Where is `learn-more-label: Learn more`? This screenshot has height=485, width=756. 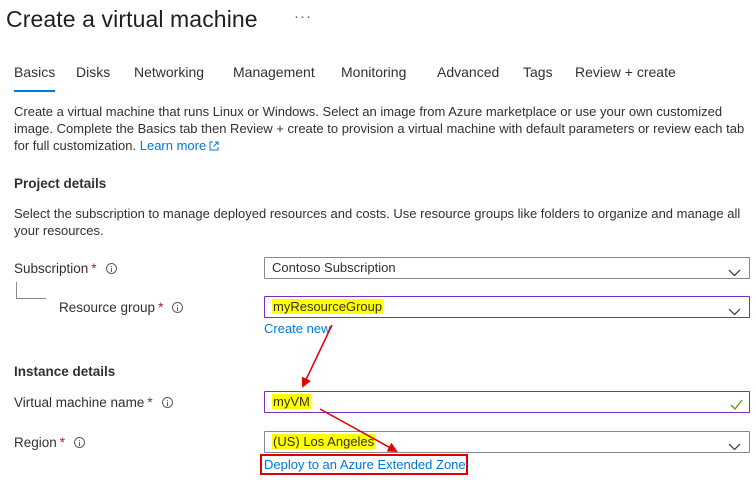 learn-more-label: Learn more is located at coordinates (173, 145).